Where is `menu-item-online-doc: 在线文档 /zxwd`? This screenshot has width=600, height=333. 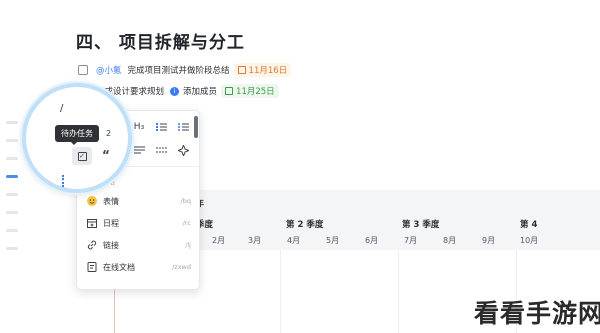 menu-item-online-doc: 在线文档 /zxwd is located at coordinates (138, 267).